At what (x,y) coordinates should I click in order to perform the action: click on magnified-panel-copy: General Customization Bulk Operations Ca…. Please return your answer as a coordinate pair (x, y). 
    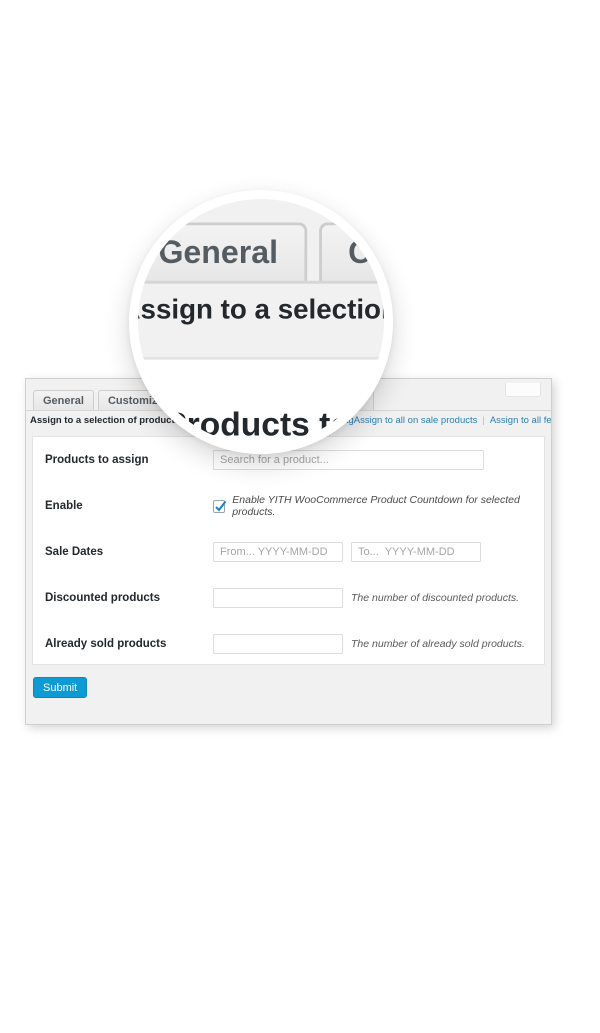
    Looking at the image, I should click on (261, 322).